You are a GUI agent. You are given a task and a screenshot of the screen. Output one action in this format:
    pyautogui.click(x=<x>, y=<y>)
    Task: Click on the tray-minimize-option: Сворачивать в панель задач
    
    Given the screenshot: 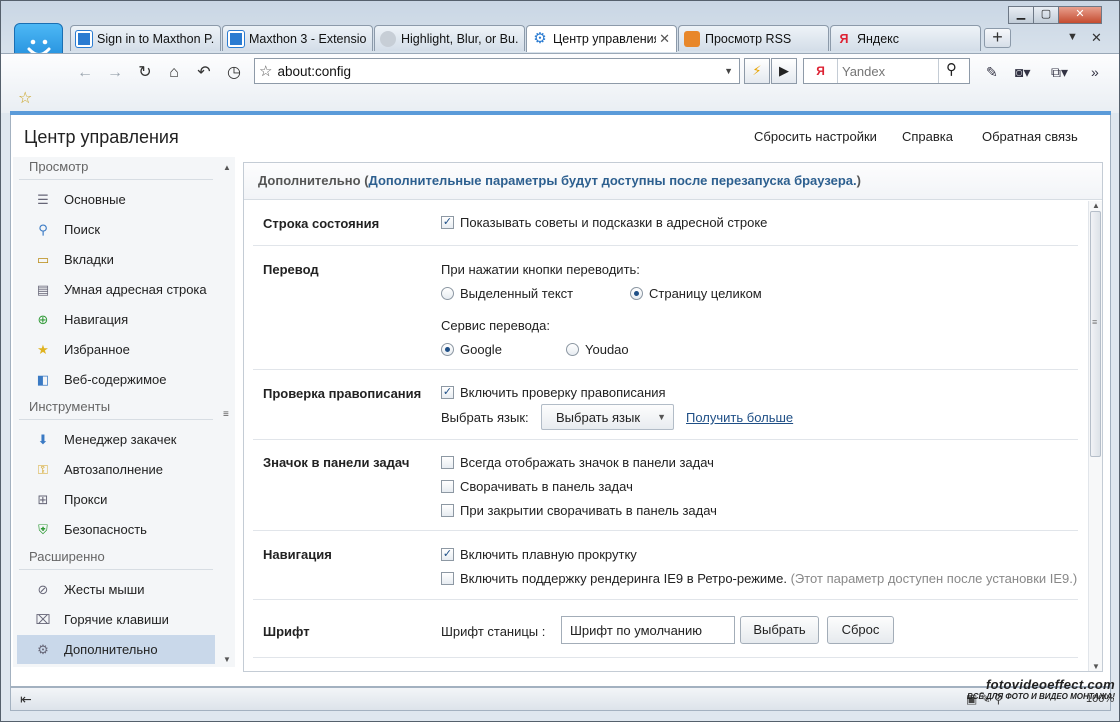 What is the action you would take?
    pyautogui.click(x=537, y=486)
    